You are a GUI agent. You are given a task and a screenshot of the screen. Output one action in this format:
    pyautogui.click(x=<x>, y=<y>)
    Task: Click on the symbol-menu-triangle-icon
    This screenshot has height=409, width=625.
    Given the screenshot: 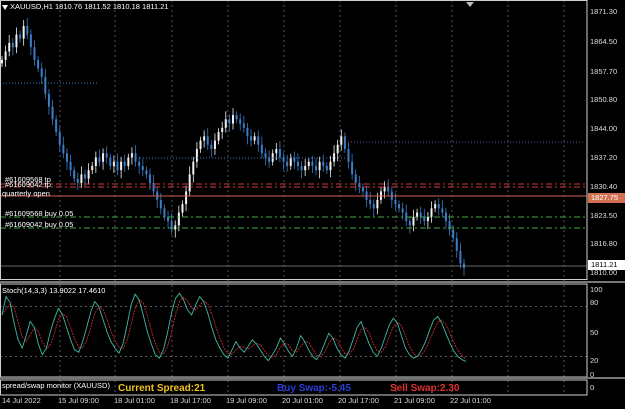 What is the action you would take?
    pyautogui.click(x=5, y=7)
    